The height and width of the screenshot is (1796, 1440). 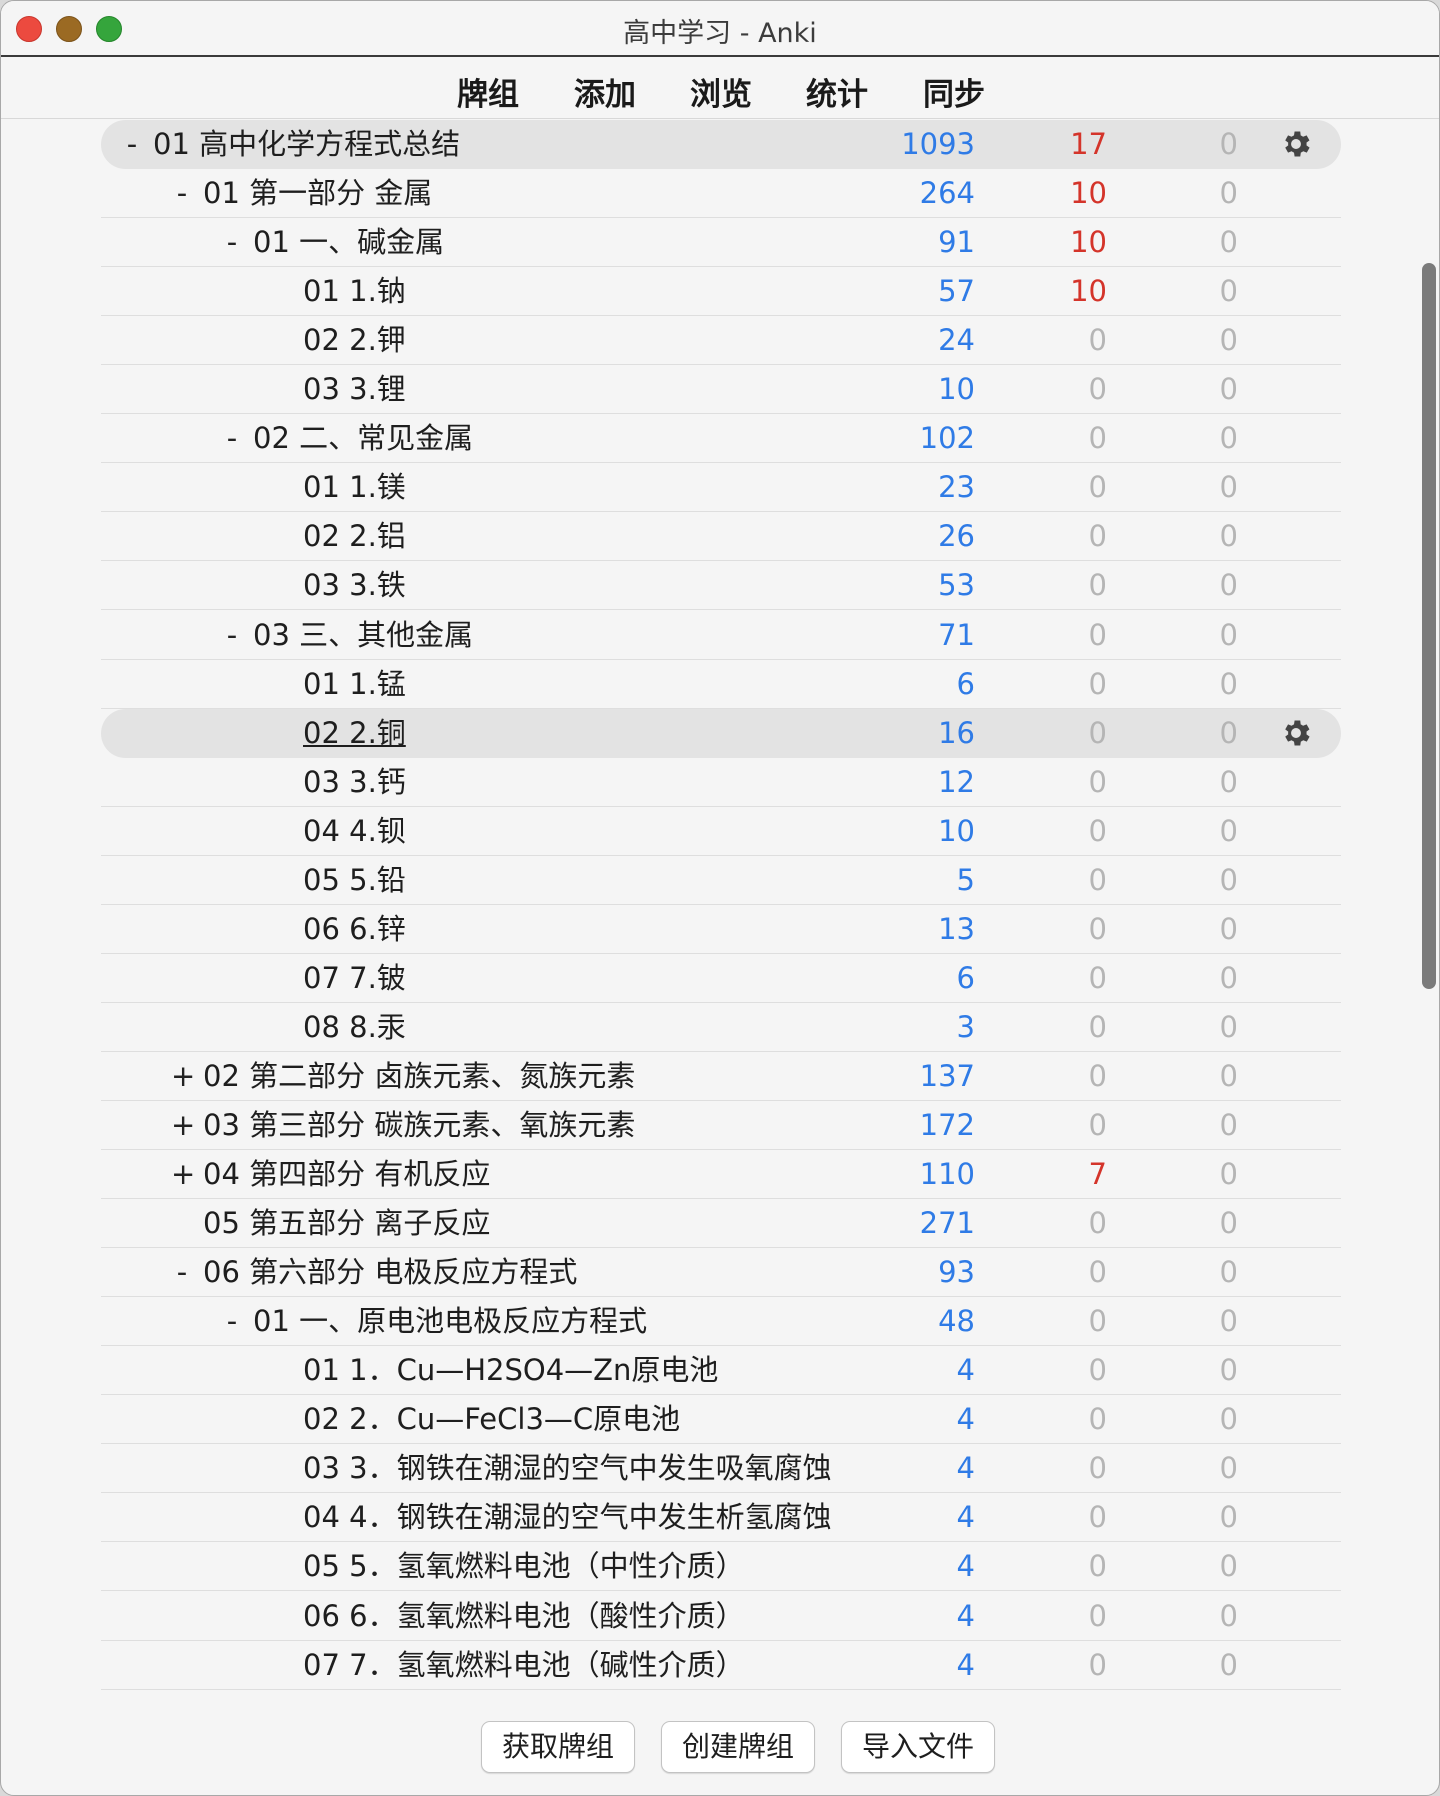 What do you see at coordinates (567, 1468) in the screenshot?
I see `deck-name: 03 3．钢铁在潮湿的空气中发生吸氧腐蚀` at bounding box center [567, 1468].